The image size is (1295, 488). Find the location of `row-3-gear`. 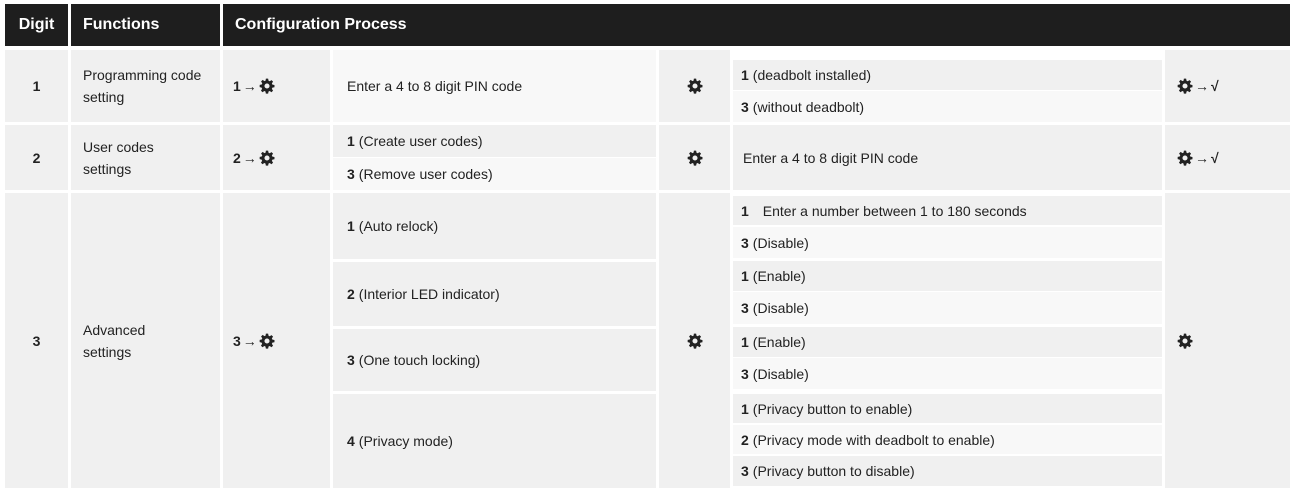

row-3-gear is located at coordinates (694, 340).